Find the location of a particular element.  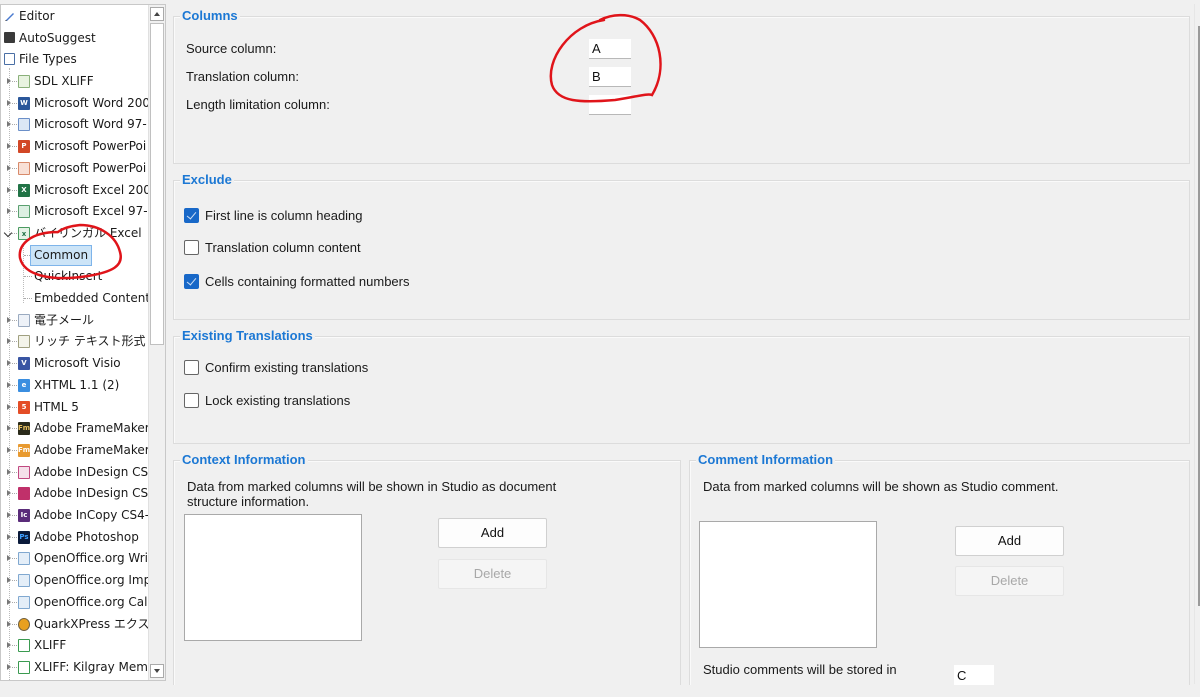

lock-existing-checkbox: Lock existing translations is located at coordinates (267, 400).